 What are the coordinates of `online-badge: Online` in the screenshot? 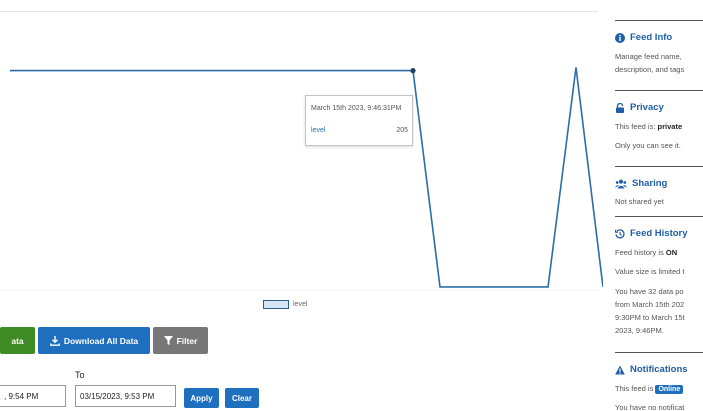 It's located at (669, 389).